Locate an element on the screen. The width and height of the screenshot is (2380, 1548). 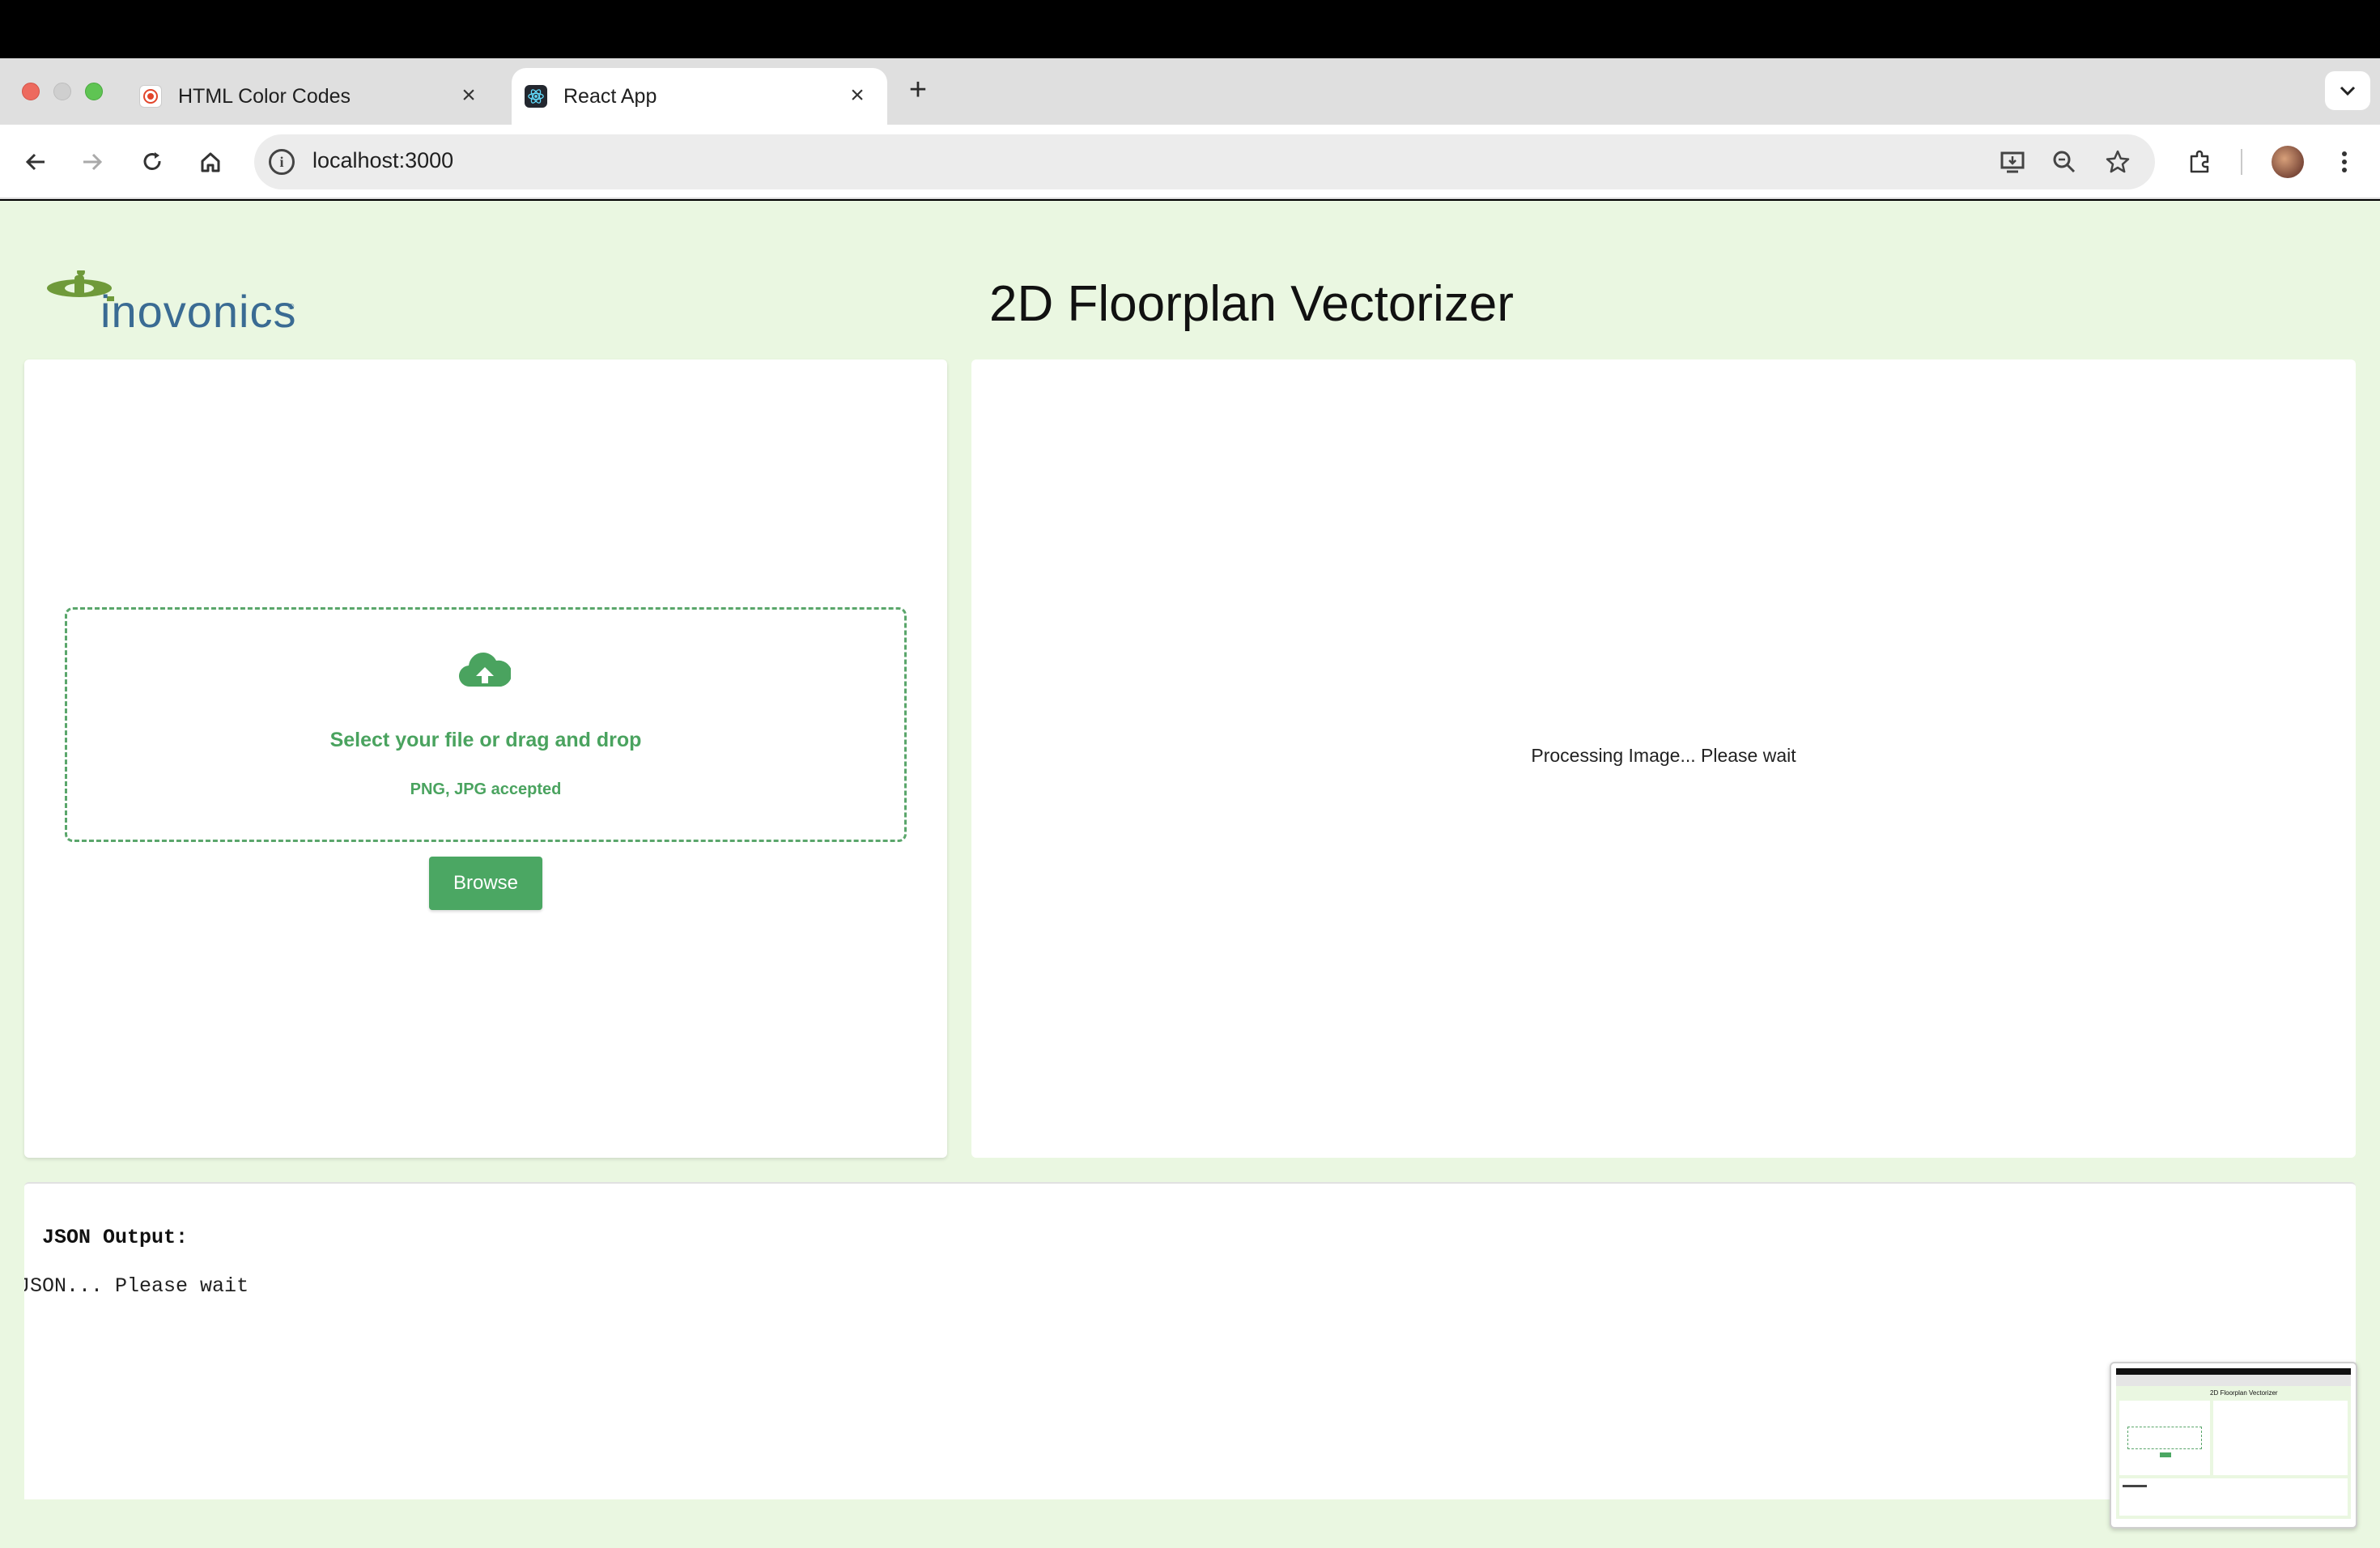
json-status: Loading JSON... Please wait is located at coordinates (136, 1286).